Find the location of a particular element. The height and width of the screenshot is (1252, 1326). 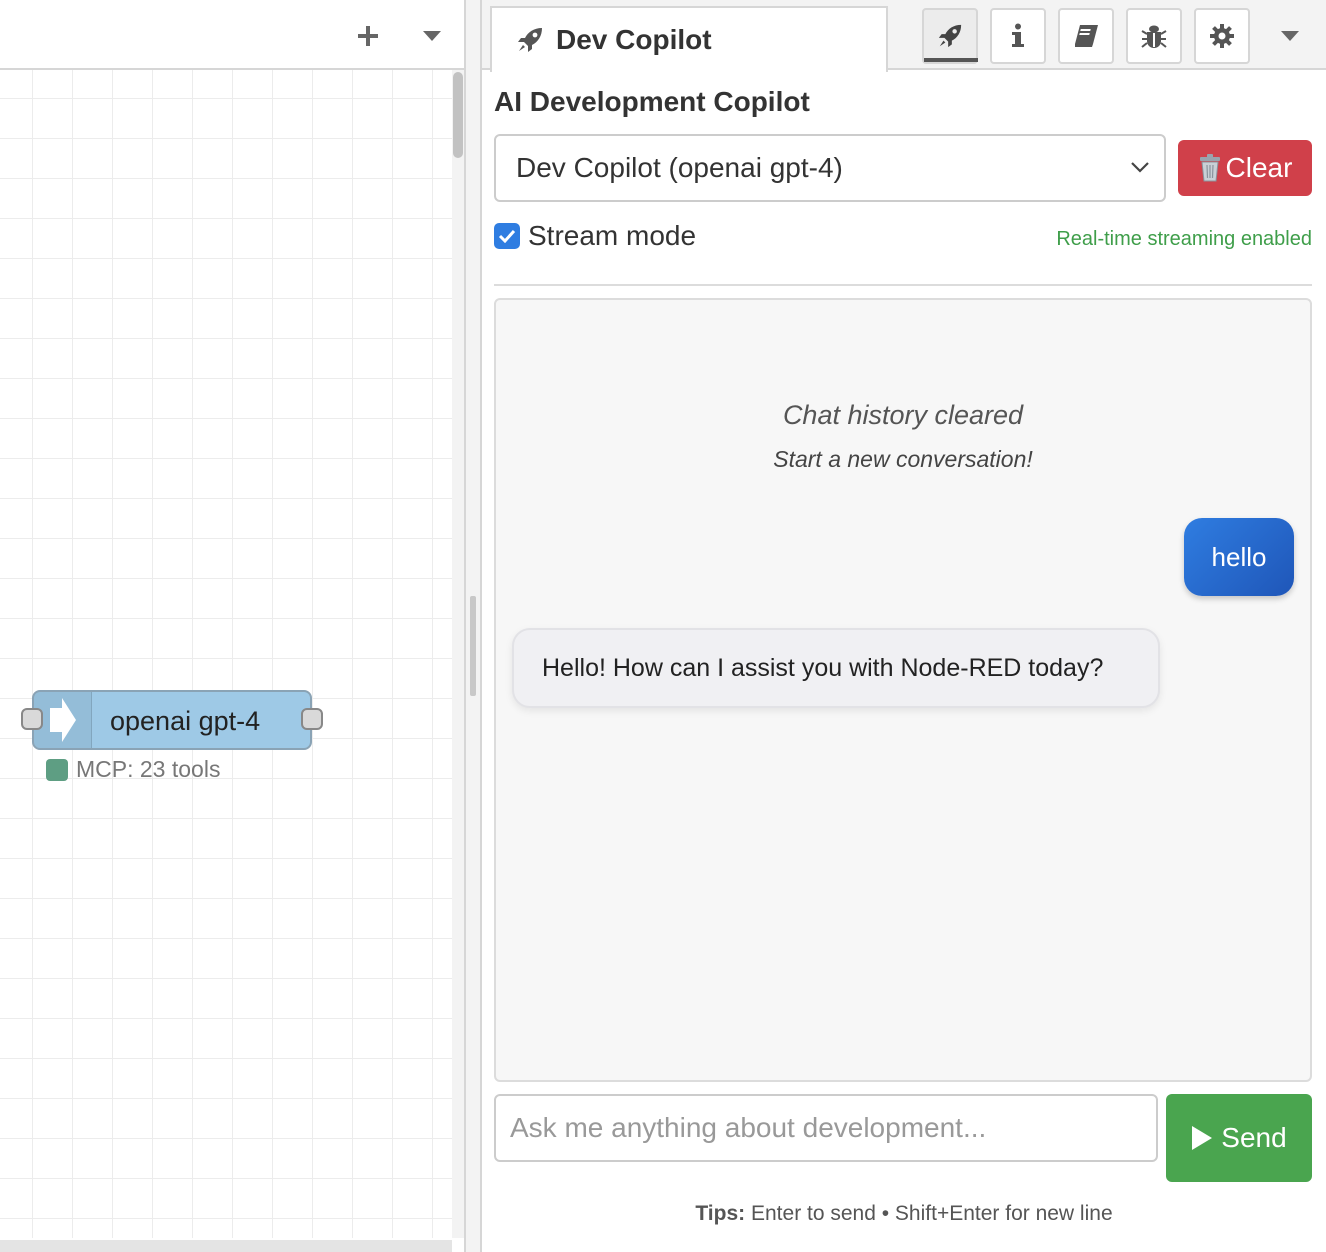

sidebar-tabbar: Dev Copilot is located at coordinates (904, 36).